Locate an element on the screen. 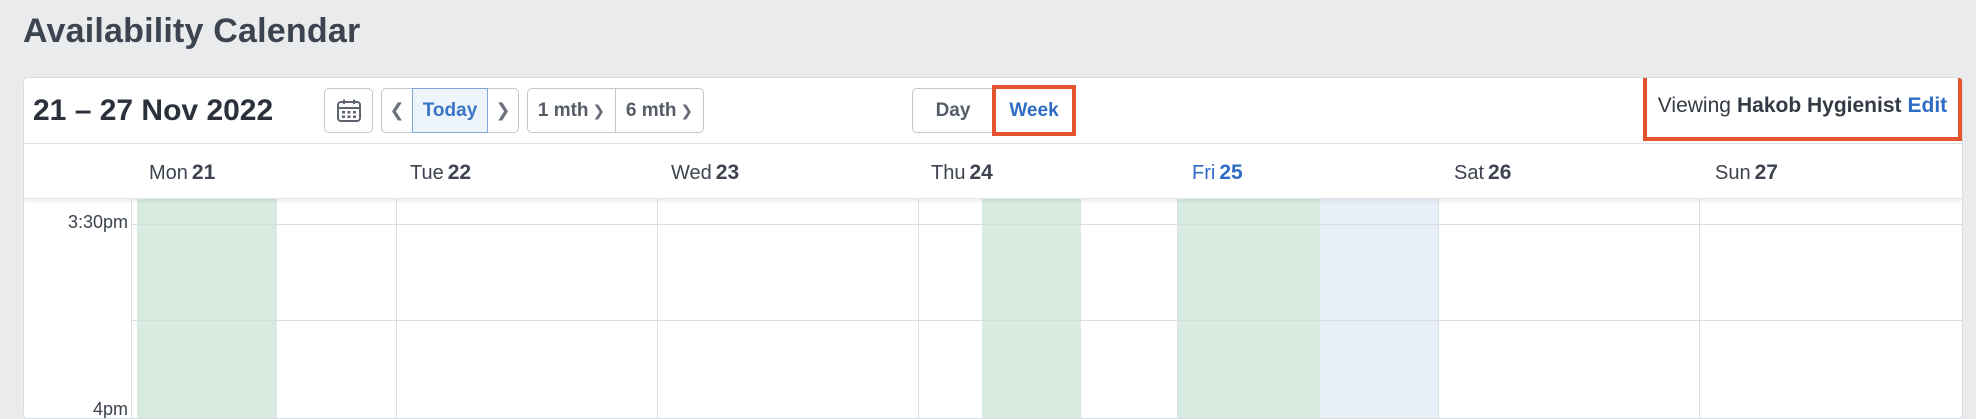 The height and width of the screenshot is (419, 1976). viewing-provider: Viewing Hakob Hygienist Edit is located at coordinates (1802, 109).